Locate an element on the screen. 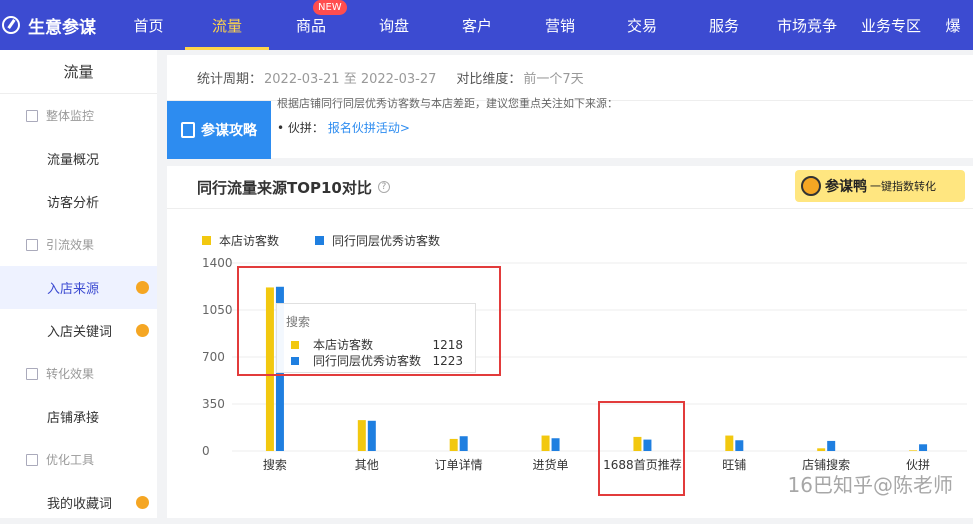 This screenshot has height=524, width=973. nav-items: 首页 流量 商品 NEW 询盘 客户 营销 交易 服务 市场竞争 业务专区 爆 is located at coordinates (542, 25).